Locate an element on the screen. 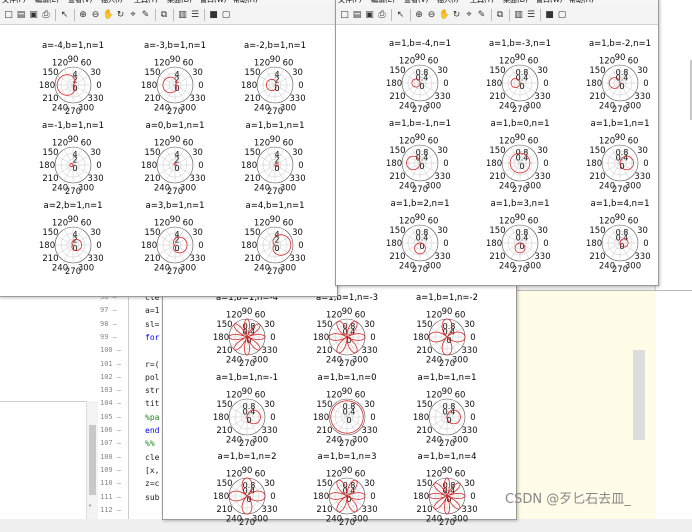 This screenshot has height=532, width=692. figure-toolbar: □ ▤ ▣ ⎙ ↖ ⊕ ⊖ ✋ ↻ ⌖ ✎ ⧉ ▥ ☰ ■ ▢ is located at coordinates (497, 16).